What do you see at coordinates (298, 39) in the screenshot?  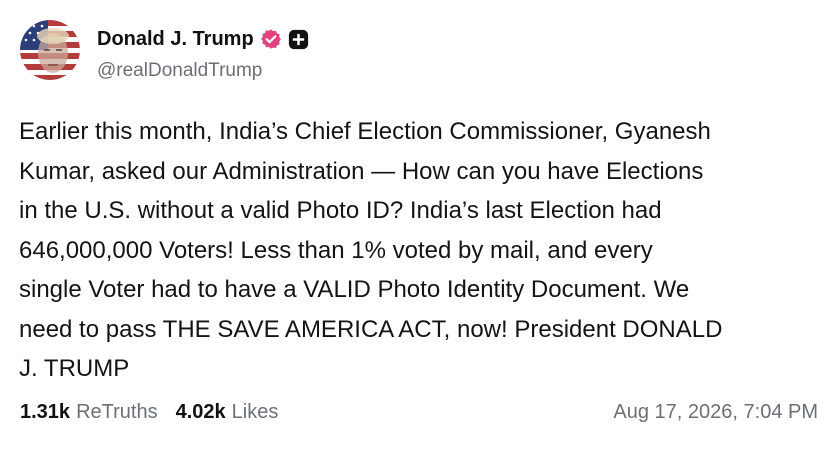 I see `plus-badge-icon` at bounding box center [298, 39].